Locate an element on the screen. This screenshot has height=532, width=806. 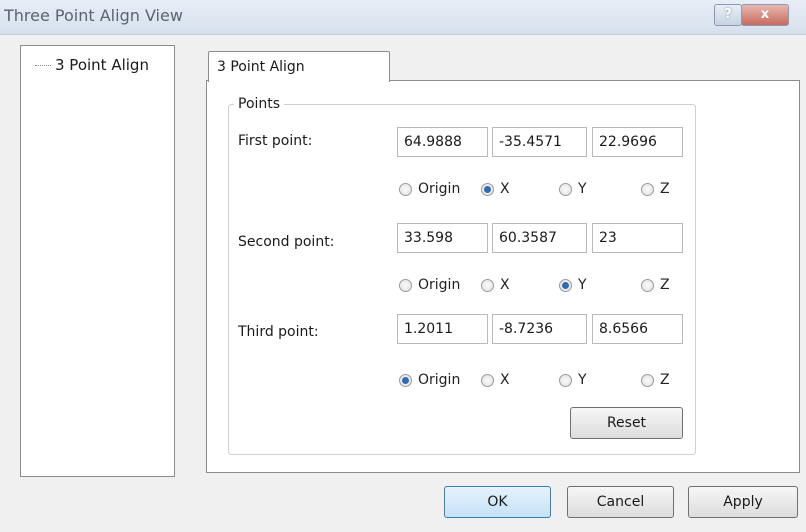
first-point-y-field is located at coordinates (539, 142).